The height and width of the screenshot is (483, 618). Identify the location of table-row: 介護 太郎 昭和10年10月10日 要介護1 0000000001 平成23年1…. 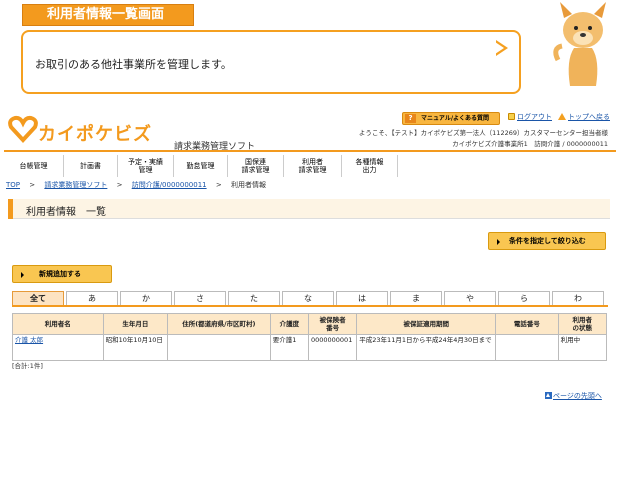
(310, 347).